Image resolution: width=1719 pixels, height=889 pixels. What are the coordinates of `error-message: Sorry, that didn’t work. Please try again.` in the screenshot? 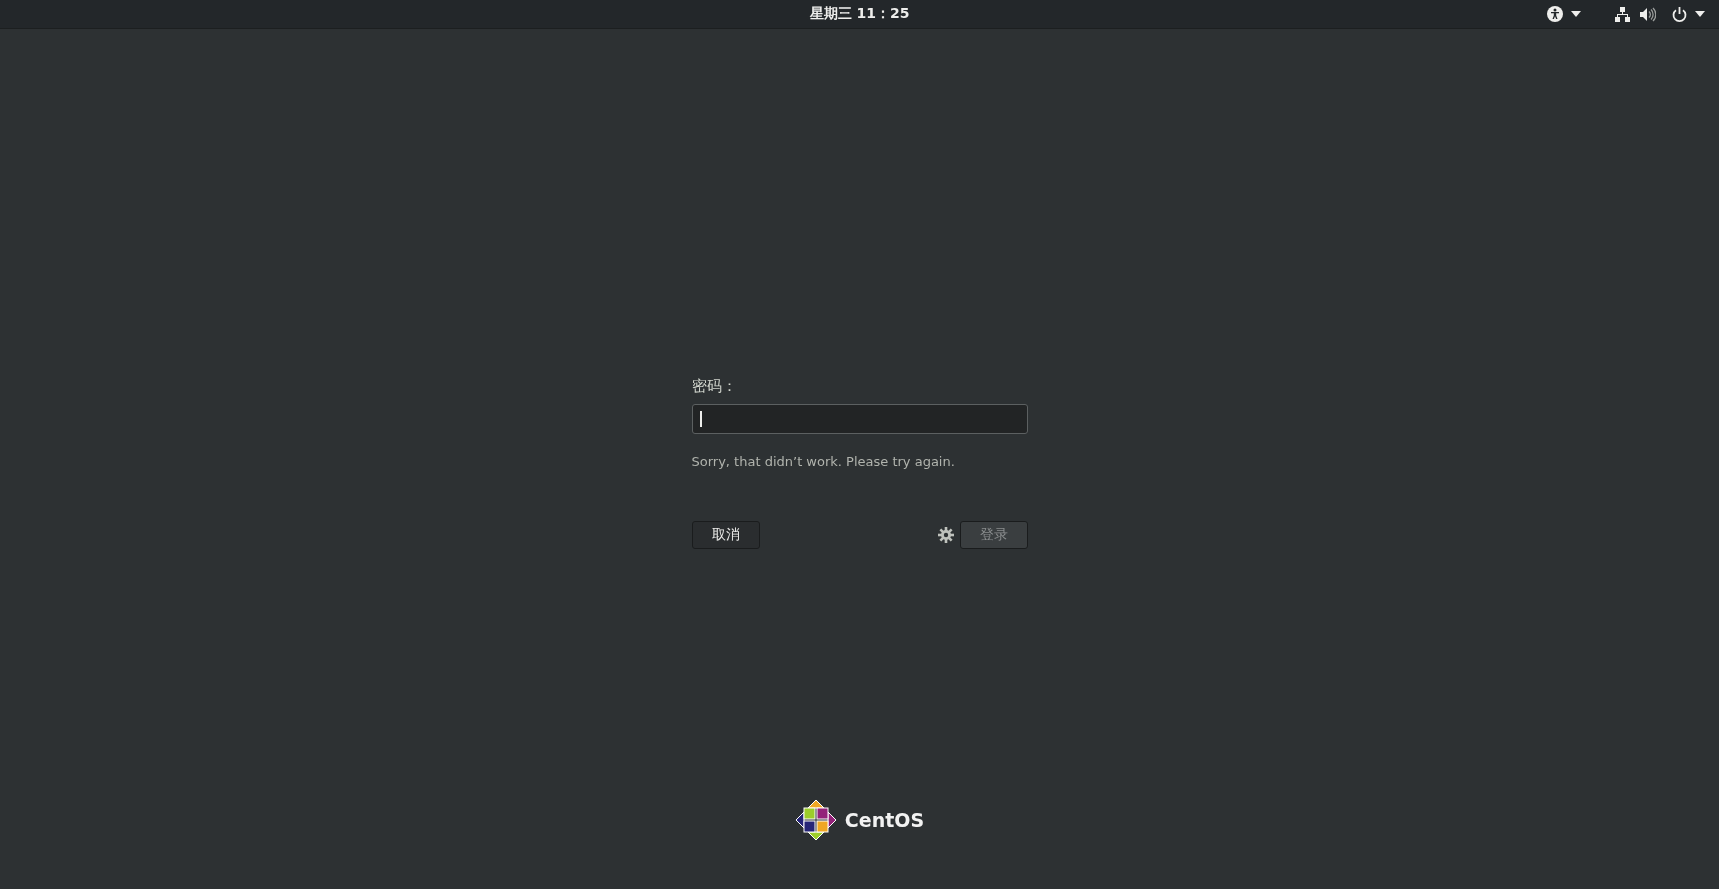 It's located at (823, 461).